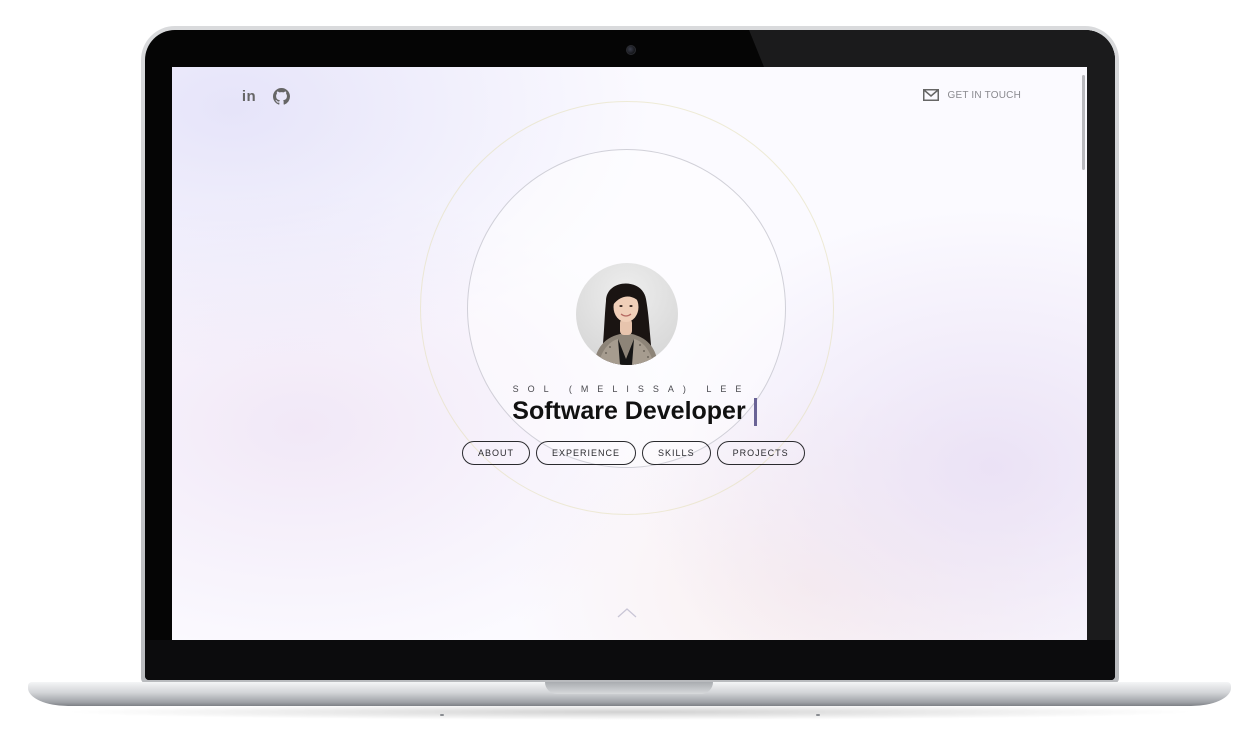 The height and width of the screenshot is (756, 1260). I want to click on laptop-notch, so click(629, 688).